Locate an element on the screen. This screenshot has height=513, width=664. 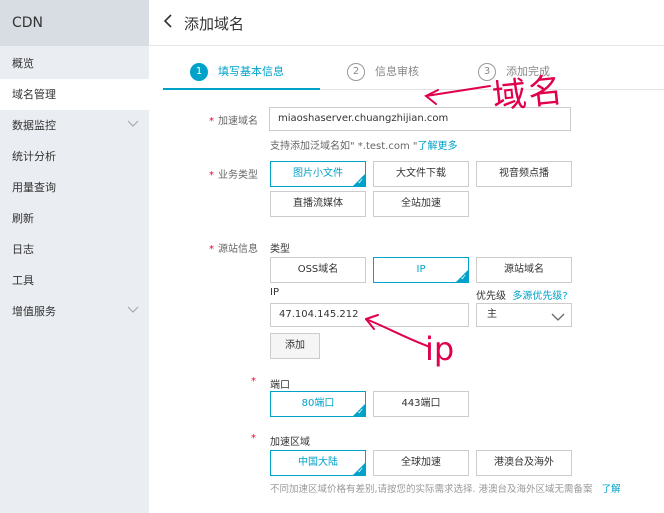
page-header: 添加域名 is located at coordinates (406, 23).